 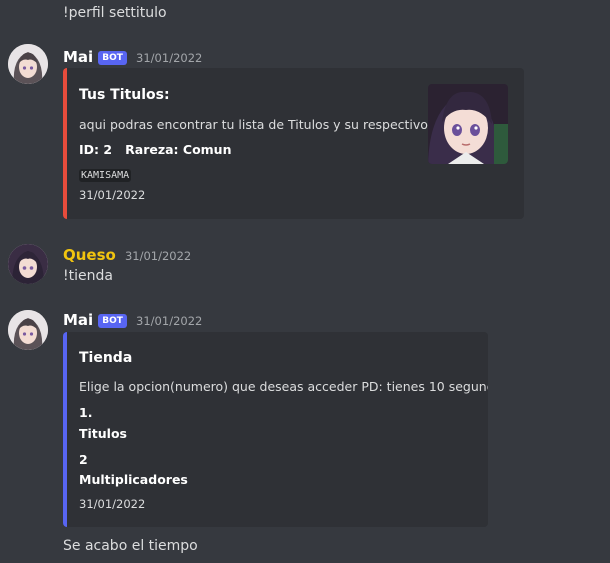 I want to click on message-text: !perfil settitulo, so click(x=115, y=13).